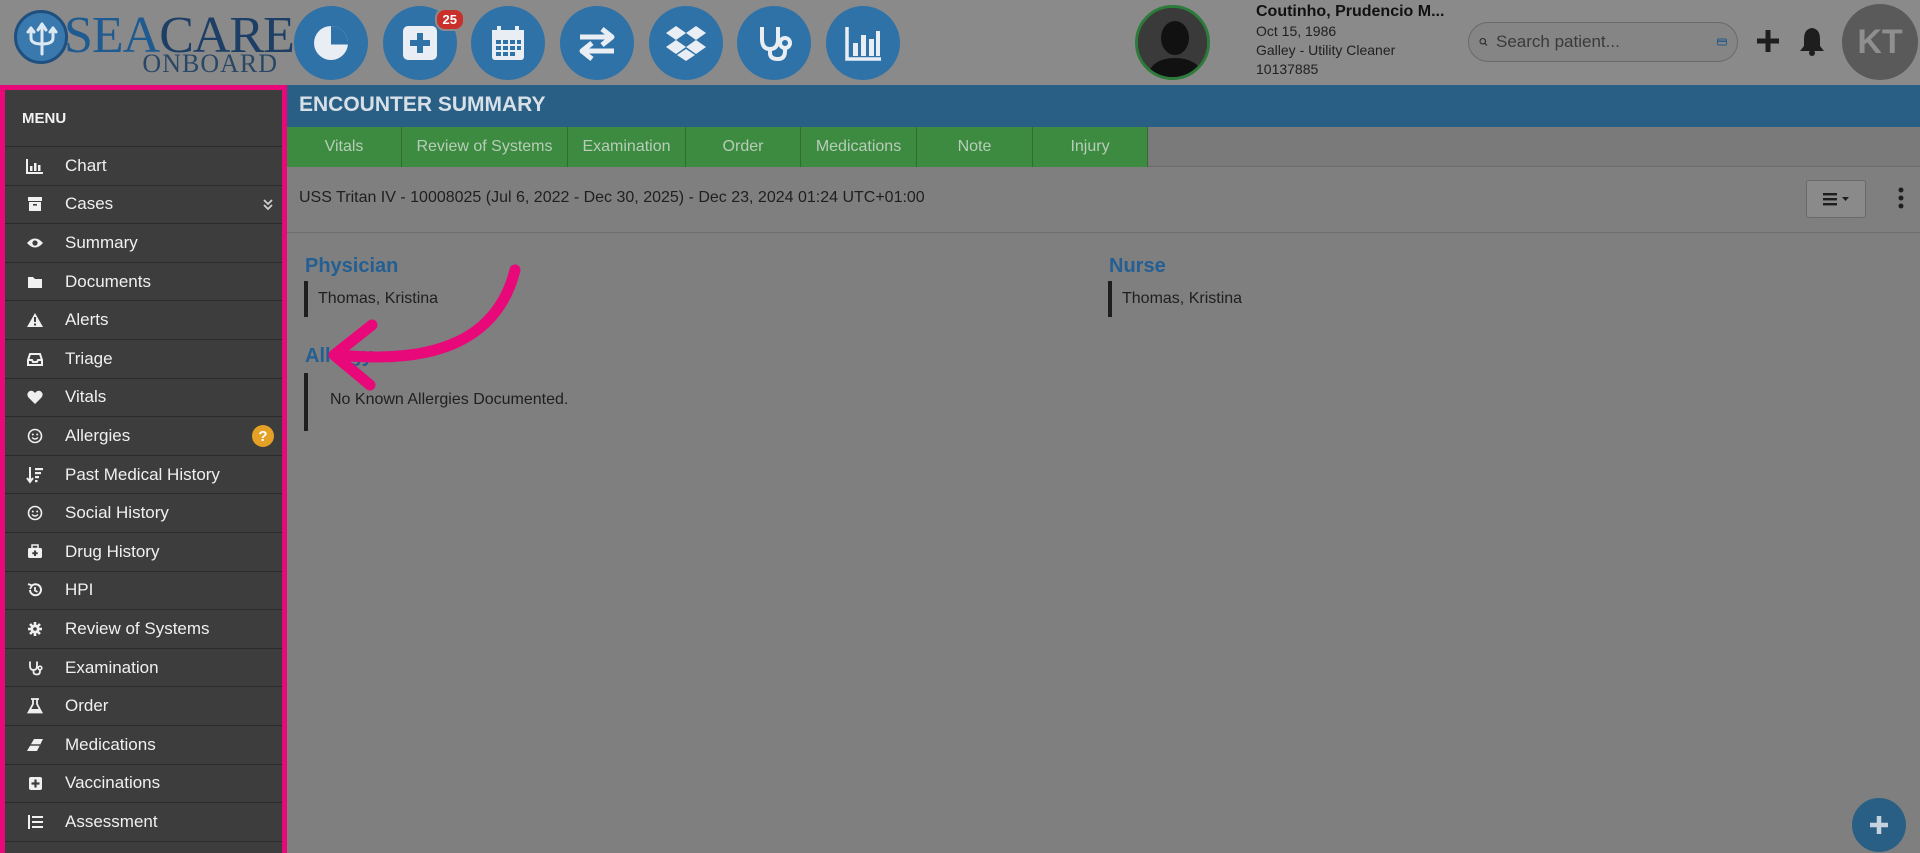 The height and width of the screenshot is (853, 1920). Describe the element at coordinates (87, 706) in the screenshot. I see `sidebar-item-label: Order` at that location.